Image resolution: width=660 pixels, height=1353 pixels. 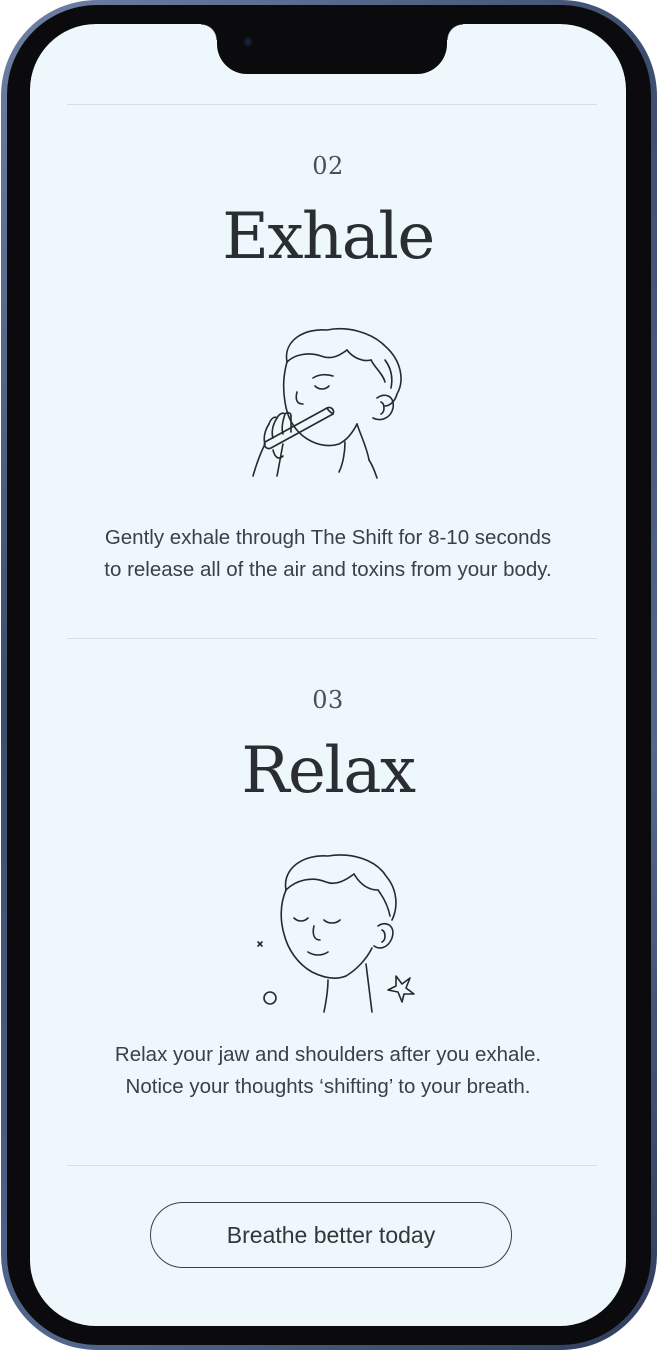 I want to click on step-number: 03, so click(x=328, y=700).